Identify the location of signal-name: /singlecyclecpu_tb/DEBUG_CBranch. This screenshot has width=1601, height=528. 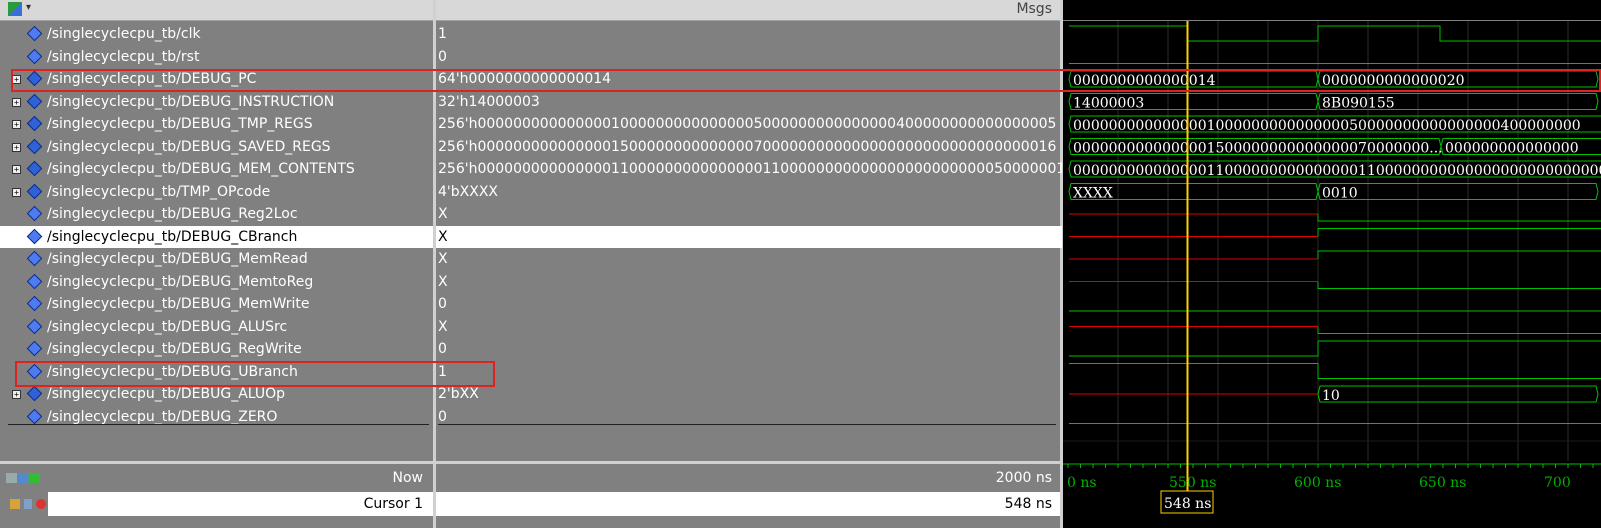
(172, 236).